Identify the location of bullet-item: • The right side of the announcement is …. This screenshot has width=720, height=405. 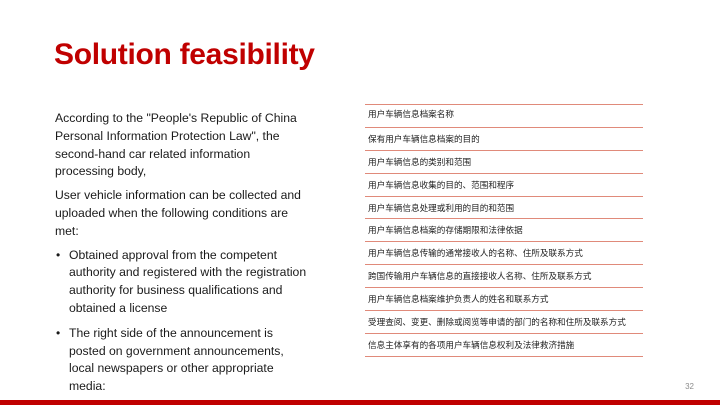
(183, 360).